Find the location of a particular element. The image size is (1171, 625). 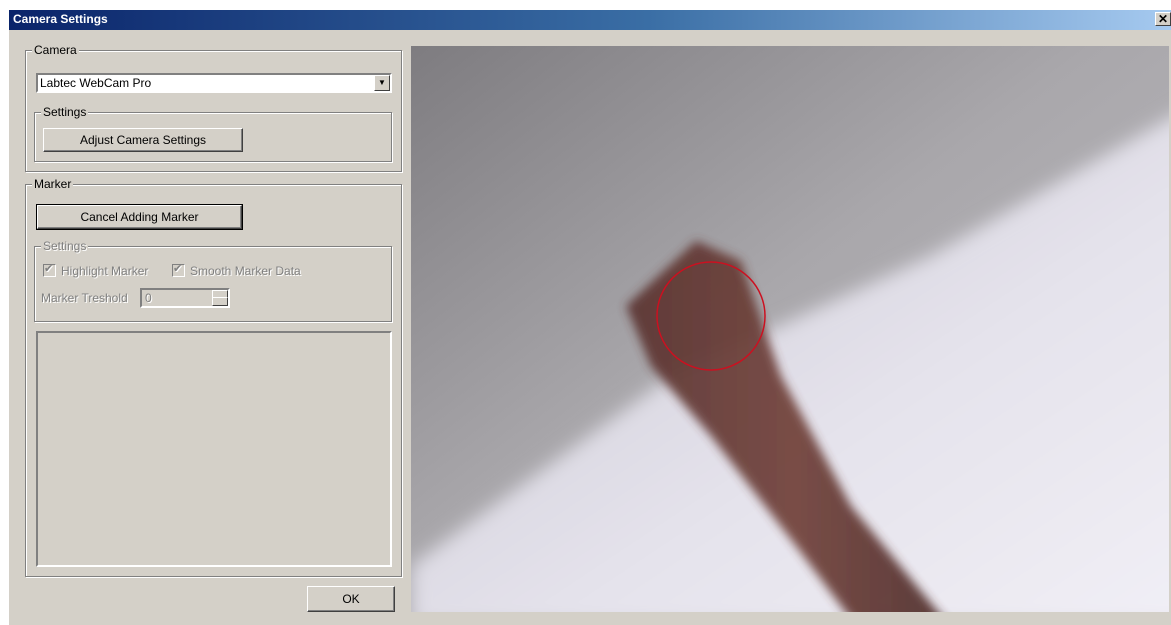

camera-device-select: Labtec WebCam Pro ▼ is located at coordinates (214, 83).